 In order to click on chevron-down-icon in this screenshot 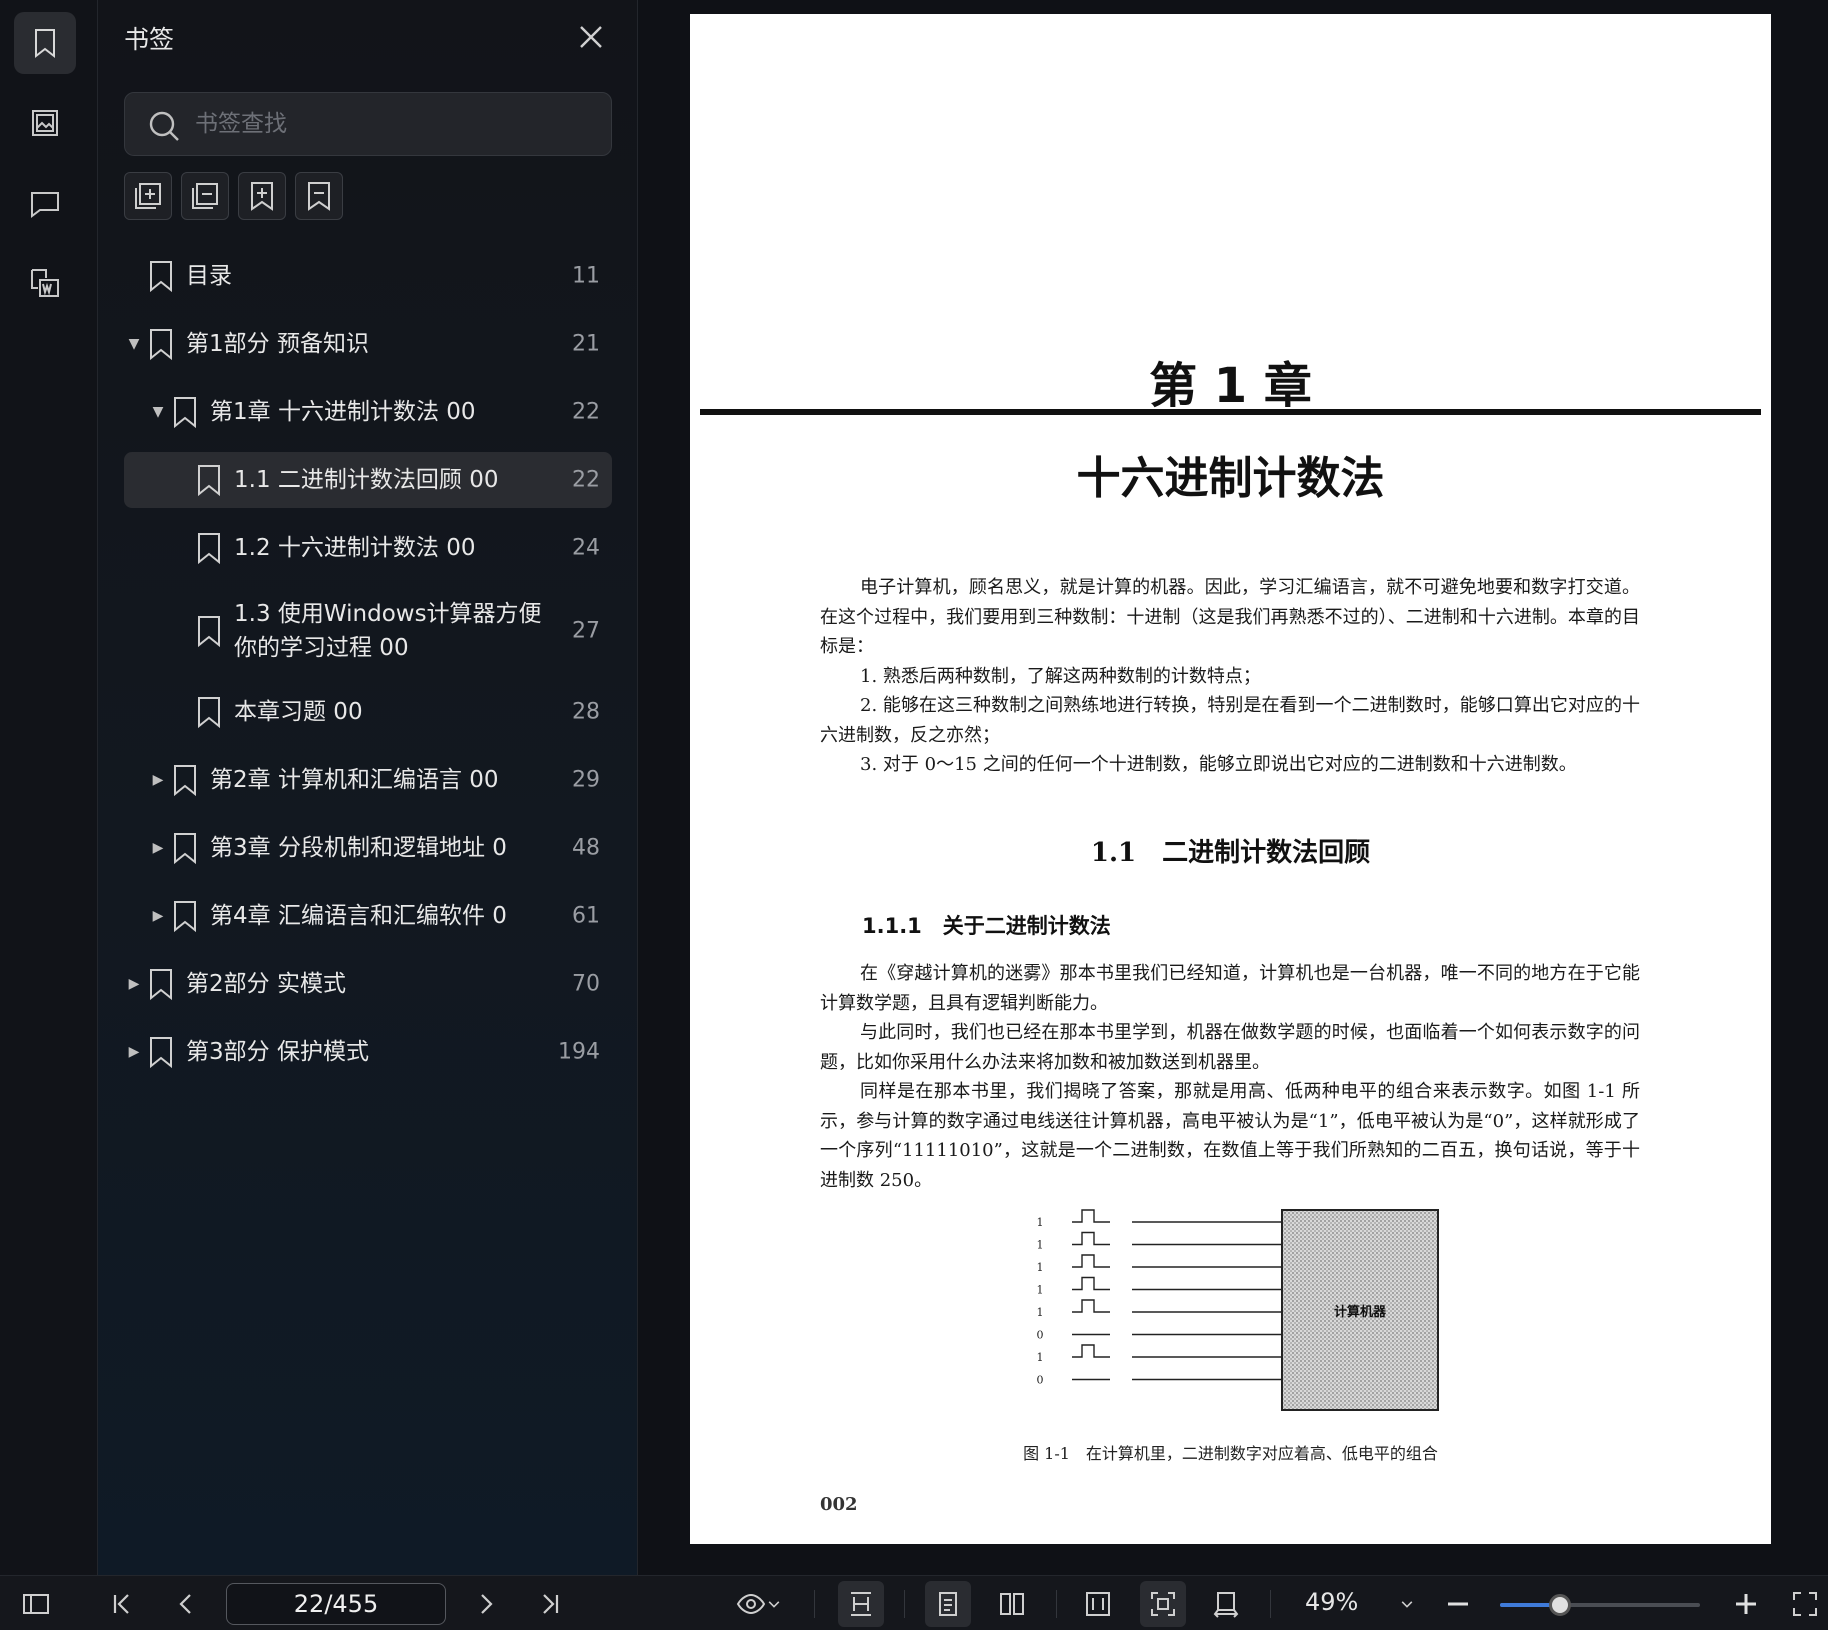, I will do `click(774, 1604)`.